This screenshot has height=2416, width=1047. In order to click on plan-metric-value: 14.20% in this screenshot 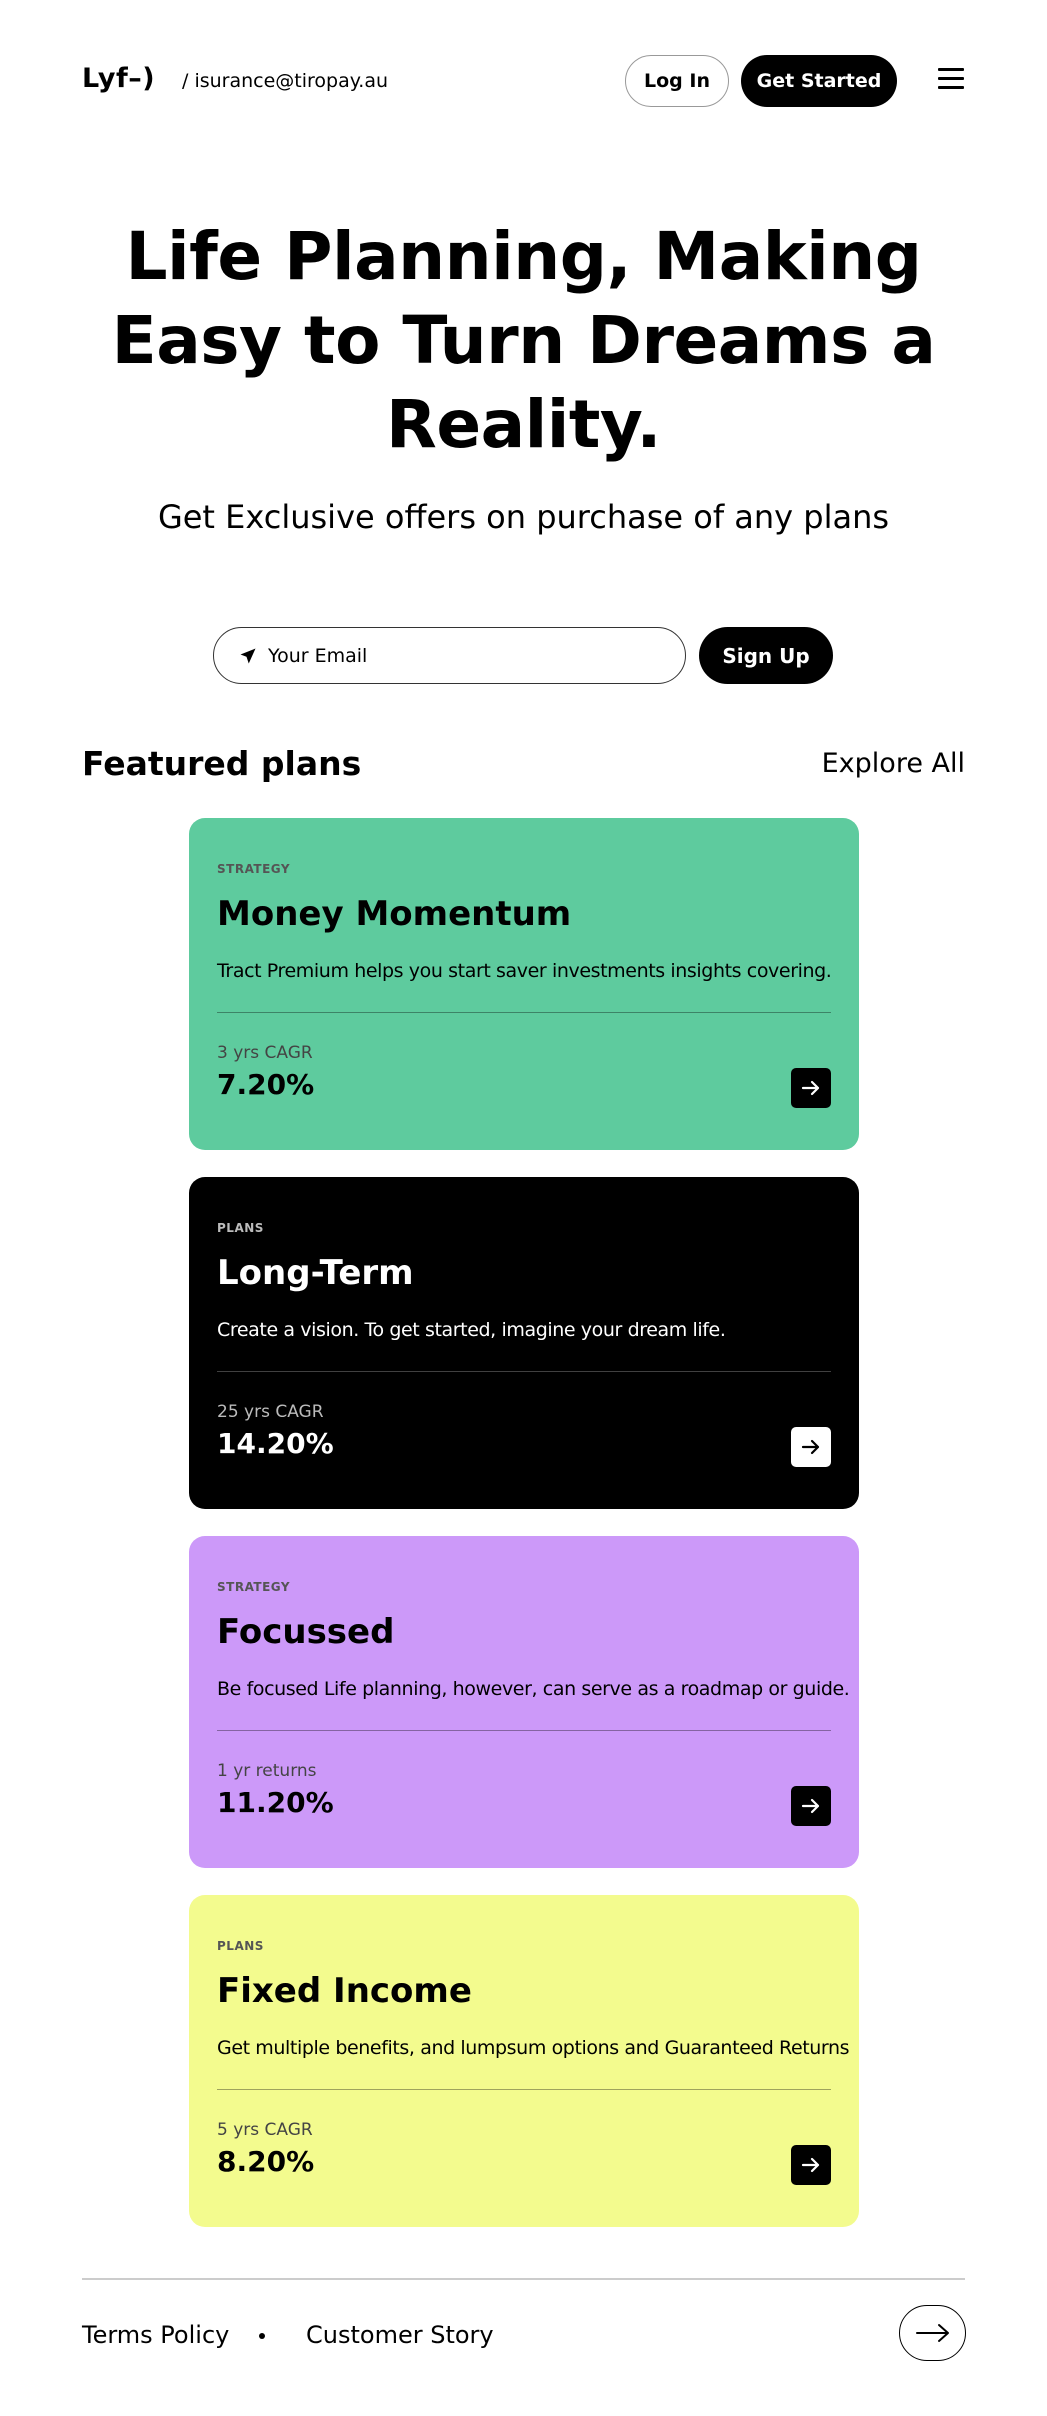, I will do `click(275, 1443)`.